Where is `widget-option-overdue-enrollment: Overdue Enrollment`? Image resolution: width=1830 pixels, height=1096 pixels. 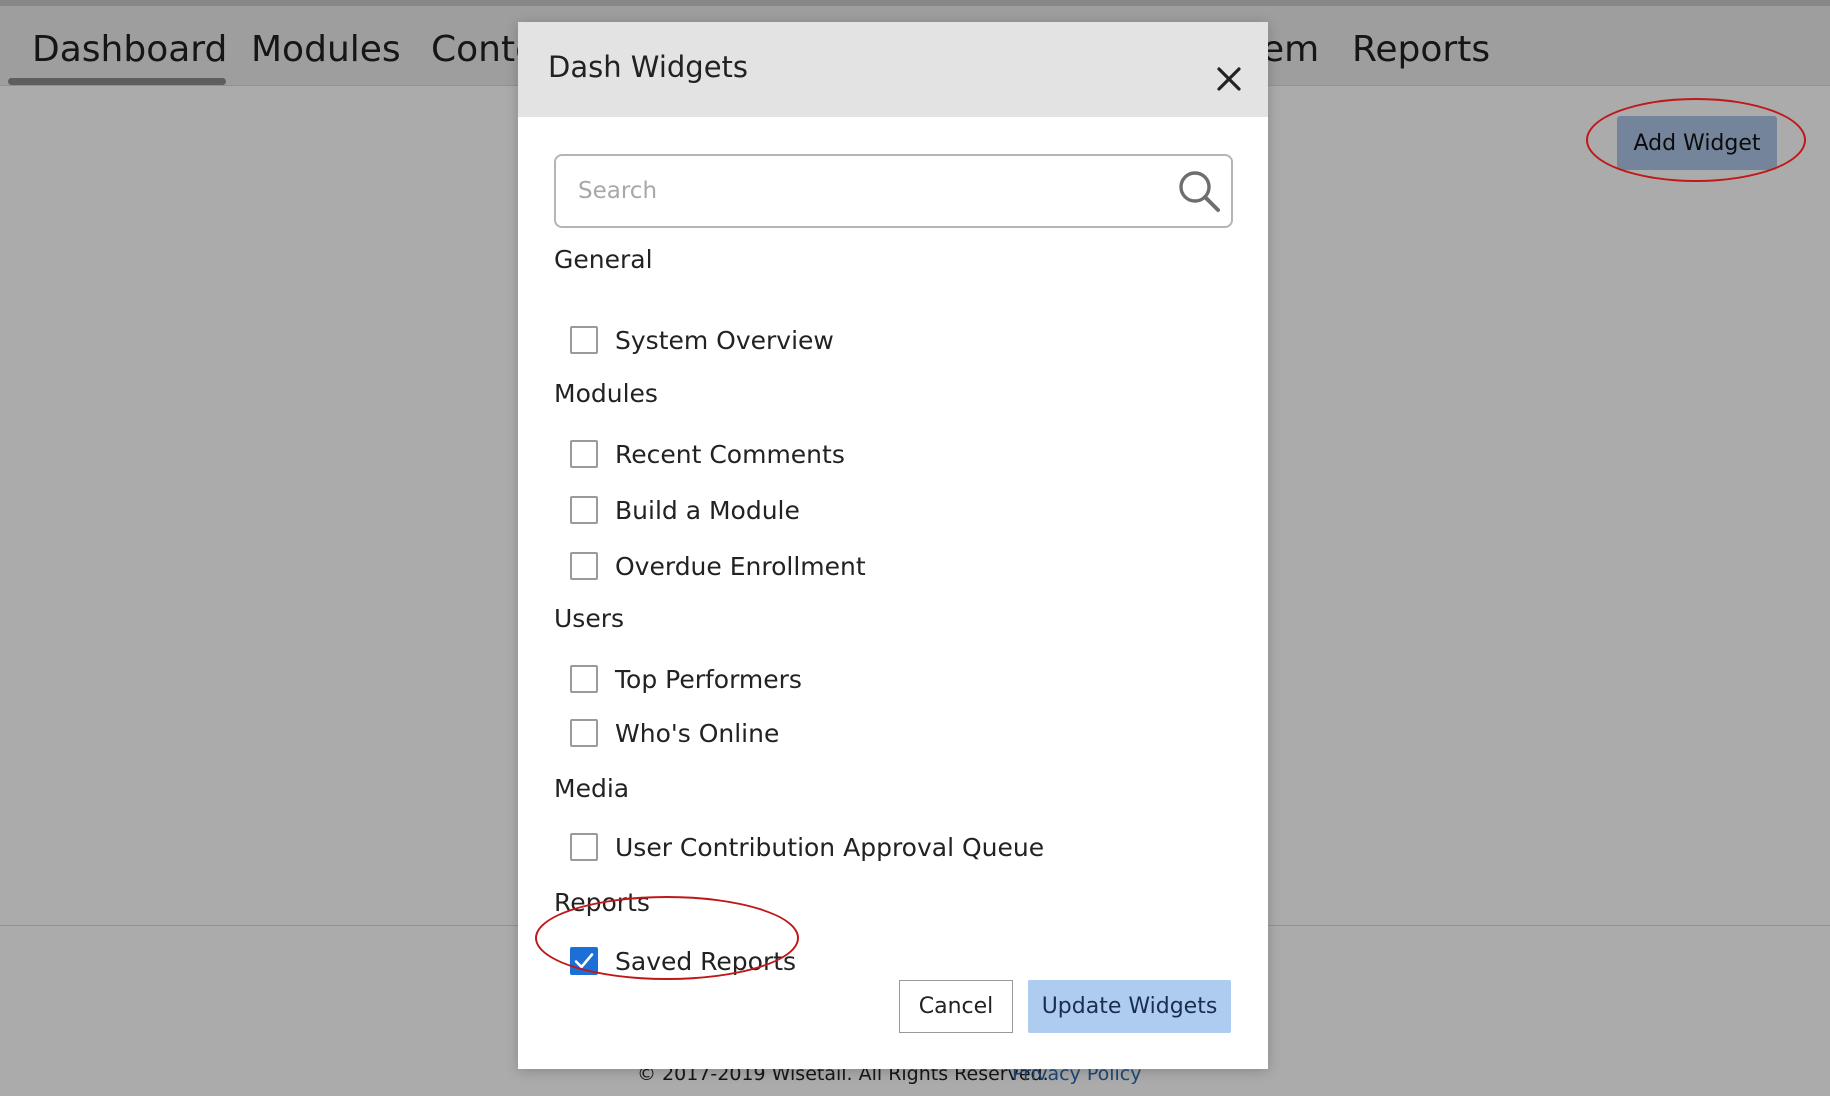 widget-option-overdue-enrollment: Overdue Enrollment is located at coordinates (718, 566).